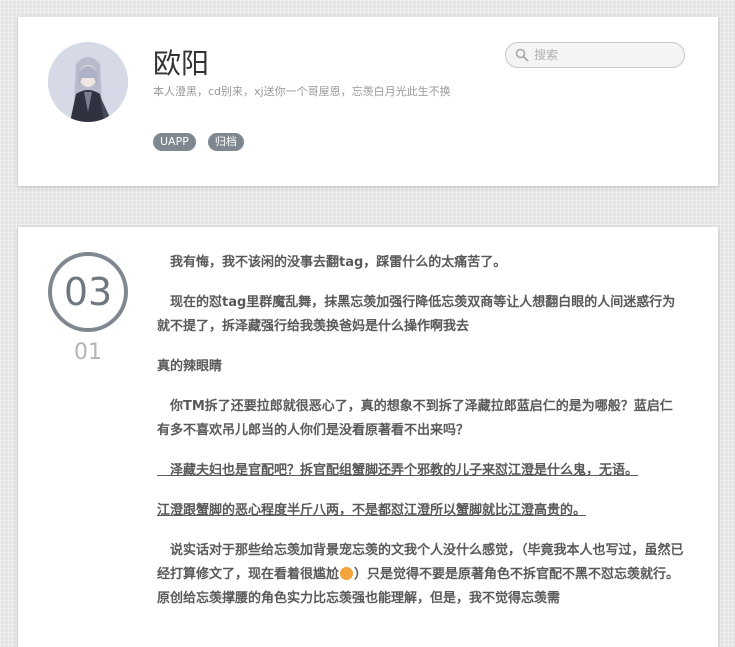 The image size is (735, 647). I want to click on tag-uapp: UAPP, so click(174, 142).